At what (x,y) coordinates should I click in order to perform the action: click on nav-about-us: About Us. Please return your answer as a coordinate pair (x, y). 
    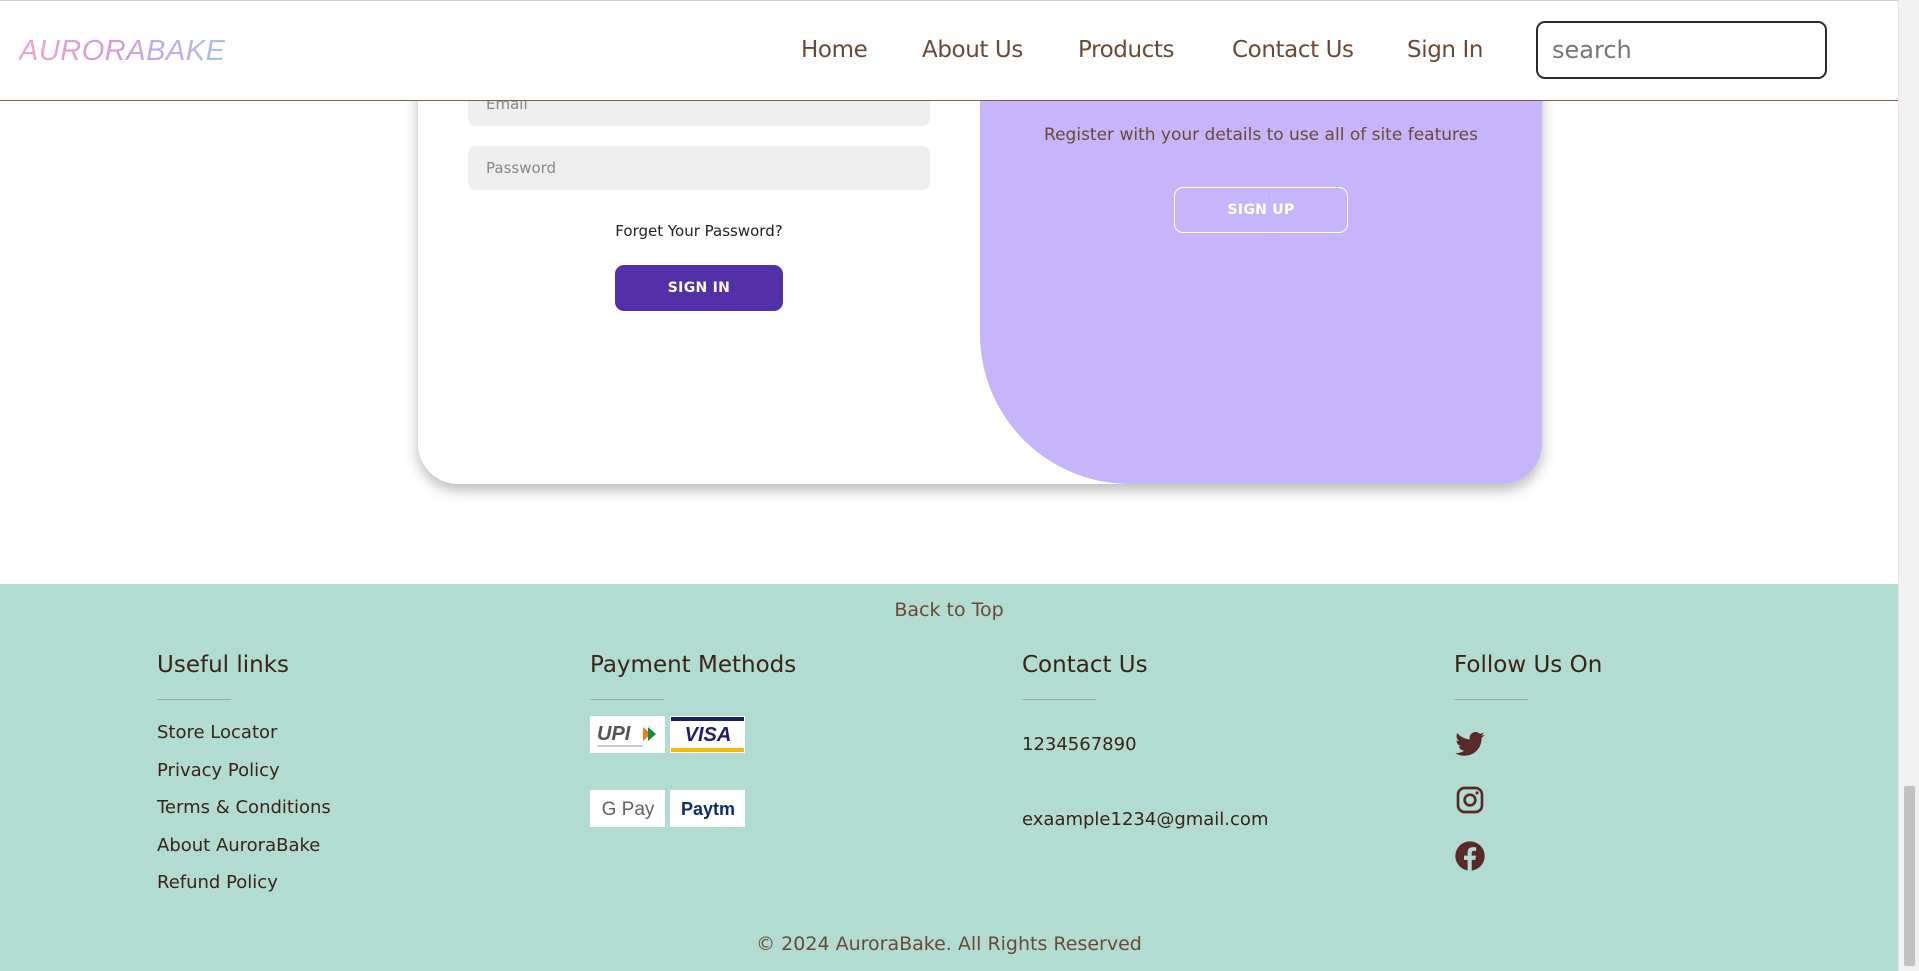
    Looking at the image, I should click on (972, 50).